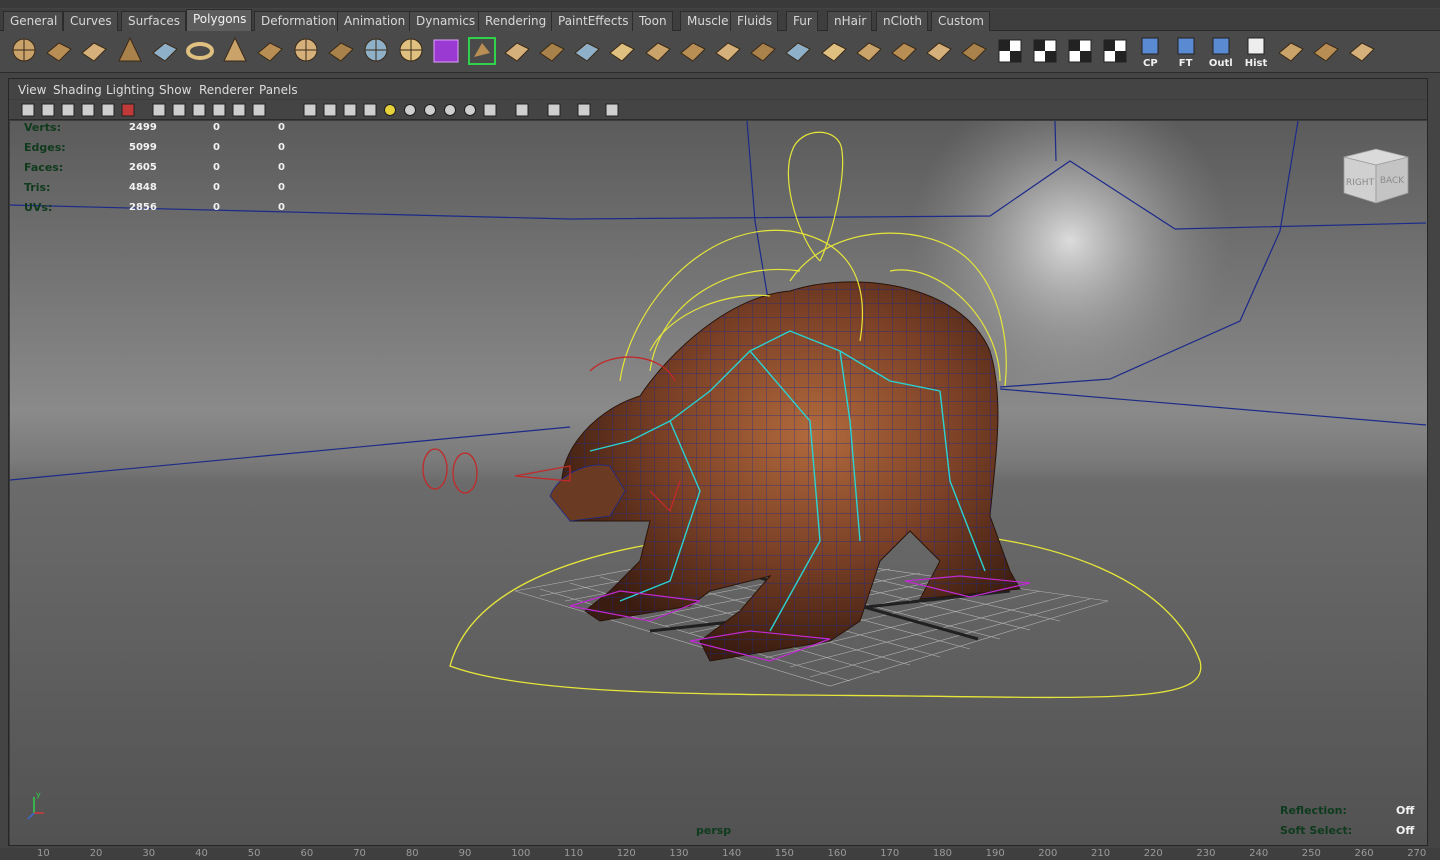 This screenshot has width=1440, height=860. What do you see at coordinates (1221, 52) in the screenshot?
I see `outliner-button: Outl` at bounding box center [1221, 52].